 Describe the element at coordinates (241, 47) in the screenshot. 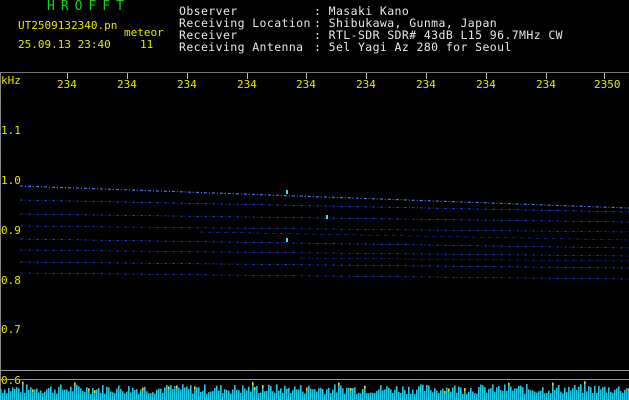

I see `antenna-label: Receiving Antenna` at that location.